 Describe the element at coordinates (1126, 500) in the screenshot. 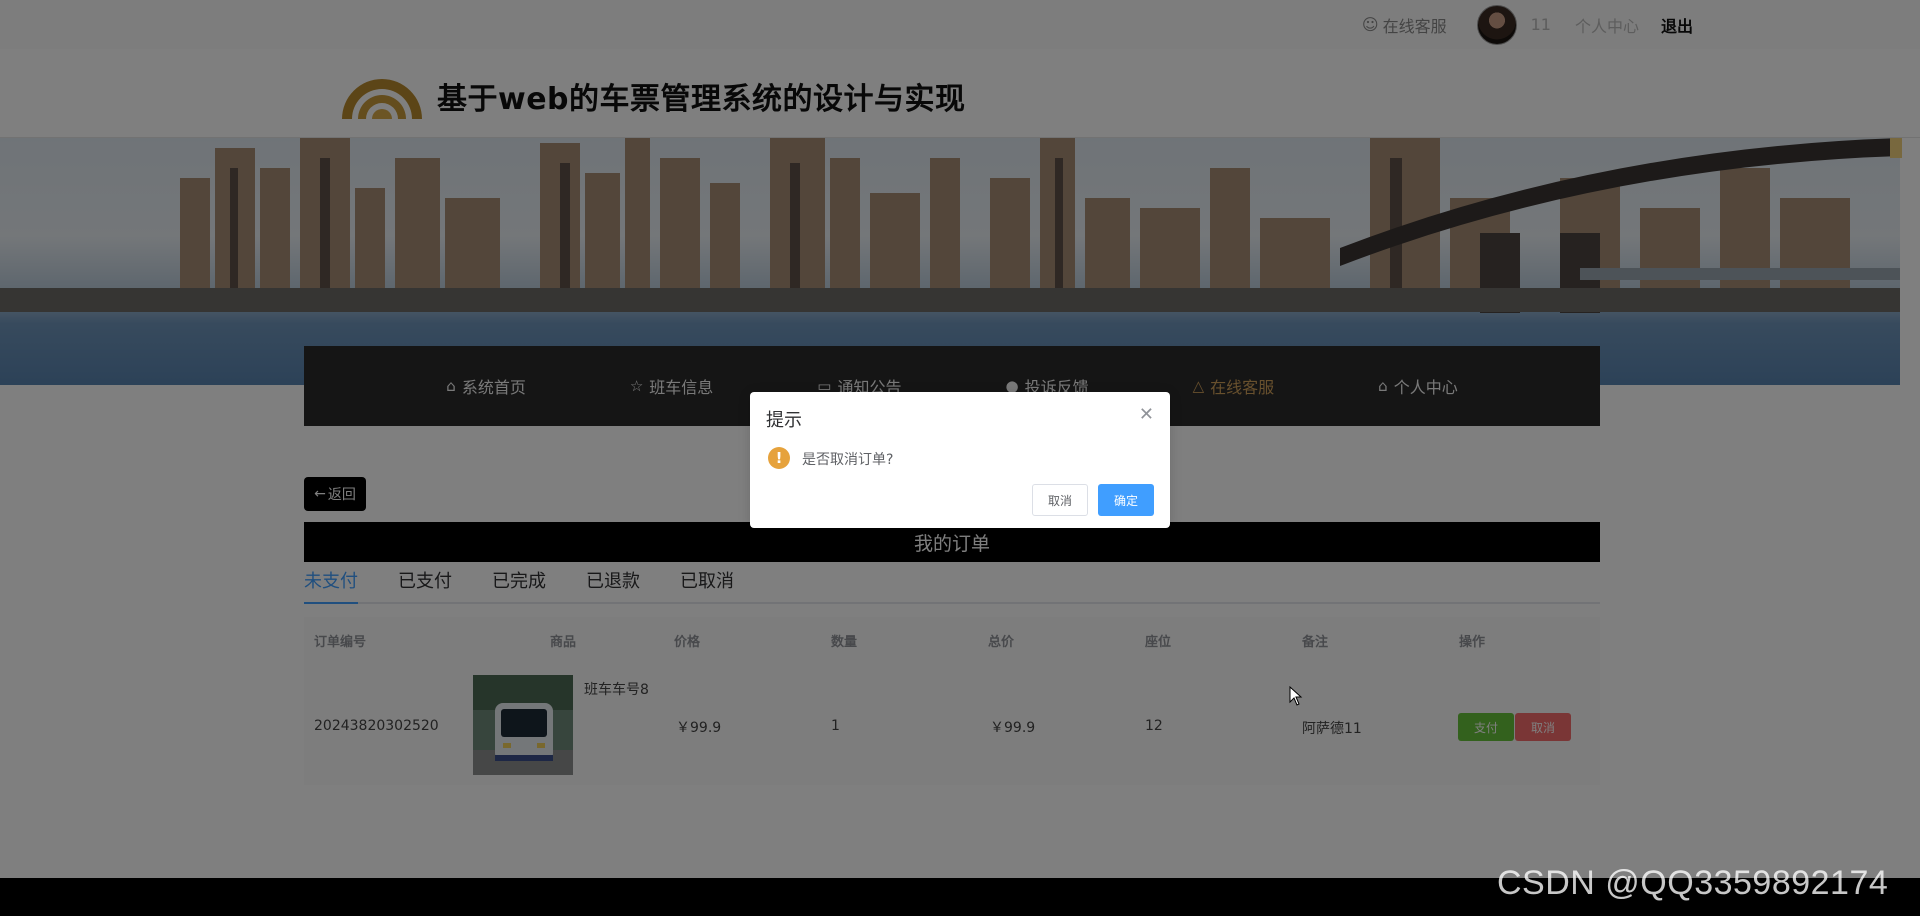

I see `dialog-confirm-button: 确定` at that location.